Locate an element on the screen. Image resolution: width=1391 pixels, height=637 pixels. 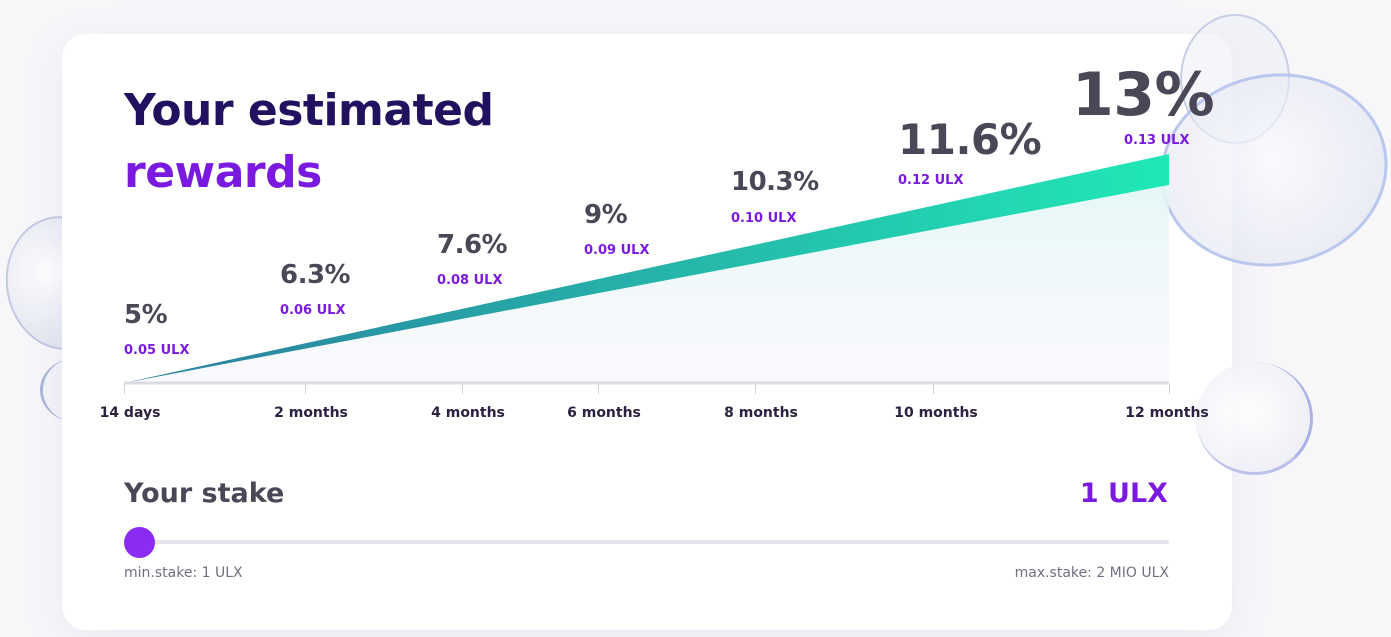
stake-slider-thumb is located at coordinates (139, 542).